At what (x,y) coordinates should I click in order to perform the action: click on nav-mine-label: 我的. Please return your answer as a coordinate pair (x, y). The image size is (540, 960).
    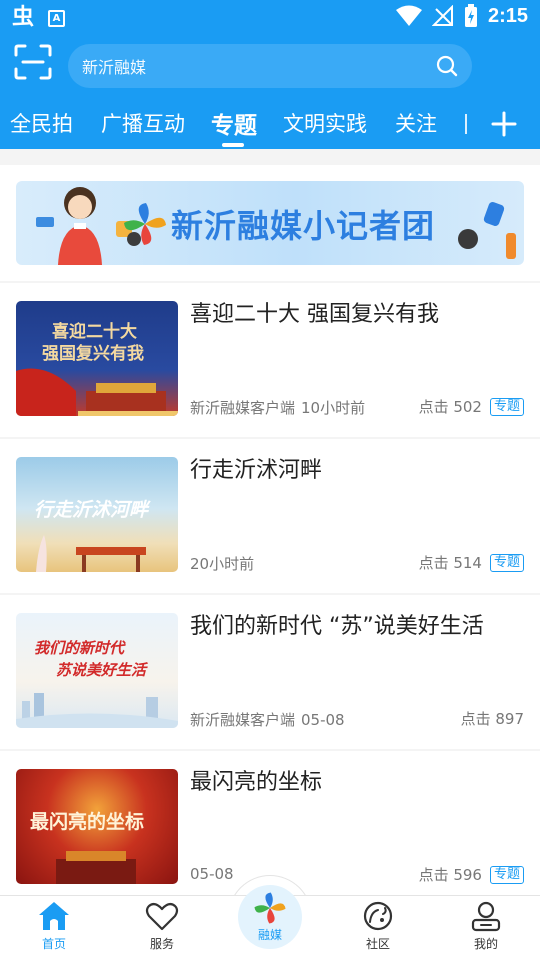
    Looking at the image, I should click on (485, 944).